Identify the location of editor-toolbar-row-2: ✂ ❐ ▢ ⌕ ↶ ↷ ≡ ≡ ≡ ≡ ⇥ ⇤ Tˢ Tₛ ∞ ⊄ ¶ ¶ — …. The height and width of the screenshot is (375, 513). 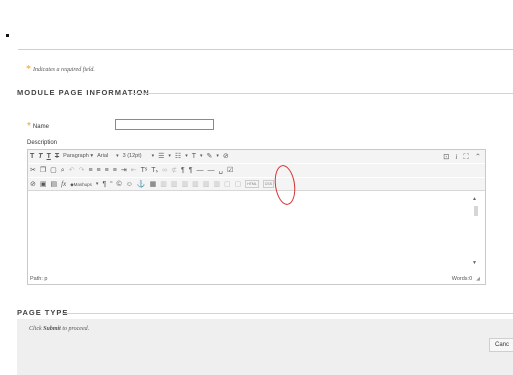
(256, 170).